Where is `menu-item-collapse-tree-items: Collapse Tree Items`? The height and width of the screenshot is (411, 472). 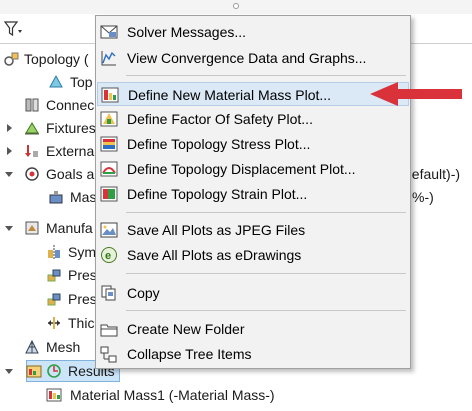
menu-item-collapse-tree-items: Collapse Tree Items is located at coordinates (253, 354).